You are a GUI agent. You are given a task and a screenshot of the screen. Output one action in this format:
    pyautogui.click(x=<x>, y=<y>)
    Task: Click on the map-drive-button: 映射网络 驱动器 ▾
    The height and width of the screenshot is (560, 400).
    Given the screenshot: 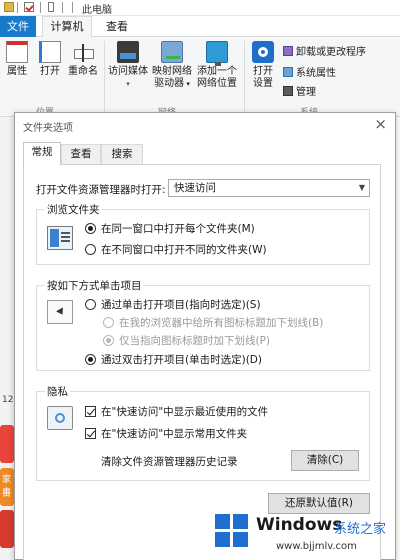 What is the action you would take?
    pyautogui.click(x=172, y=65)
    